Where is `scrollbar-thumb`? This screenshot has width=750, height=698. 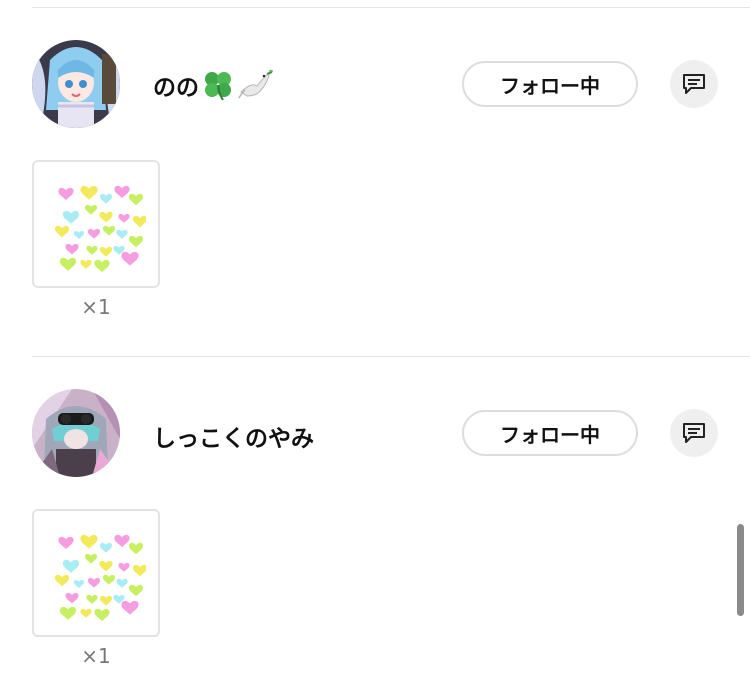 scrollbar-thumb is located at coordinates (740, 570).